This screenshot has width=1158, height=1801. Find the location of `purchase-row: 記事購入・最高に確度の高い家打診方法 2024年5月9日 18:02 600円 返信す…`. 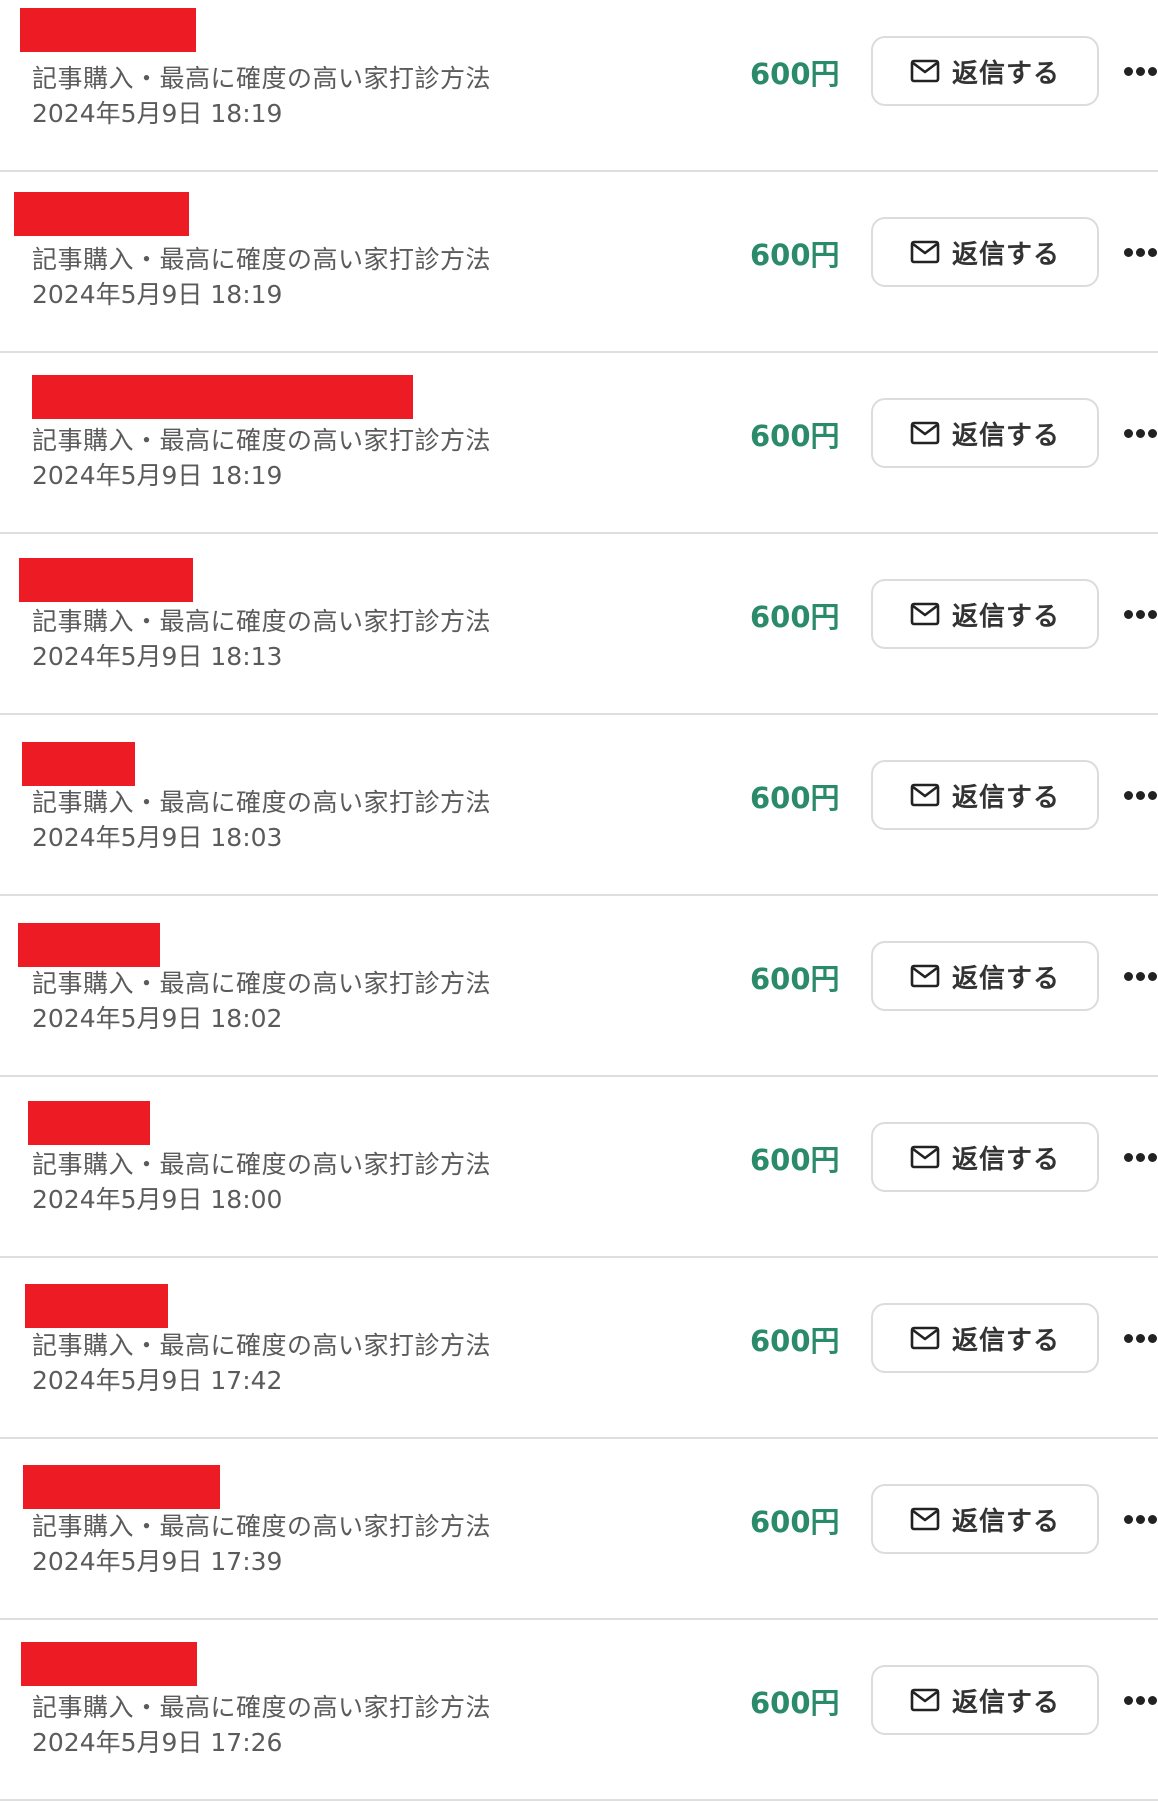

purchase-row: 記事購入・最高に確度の高い家打診方法 2024年5月9日 18:02 600円 返信す… is located at coordinates (579, 986).